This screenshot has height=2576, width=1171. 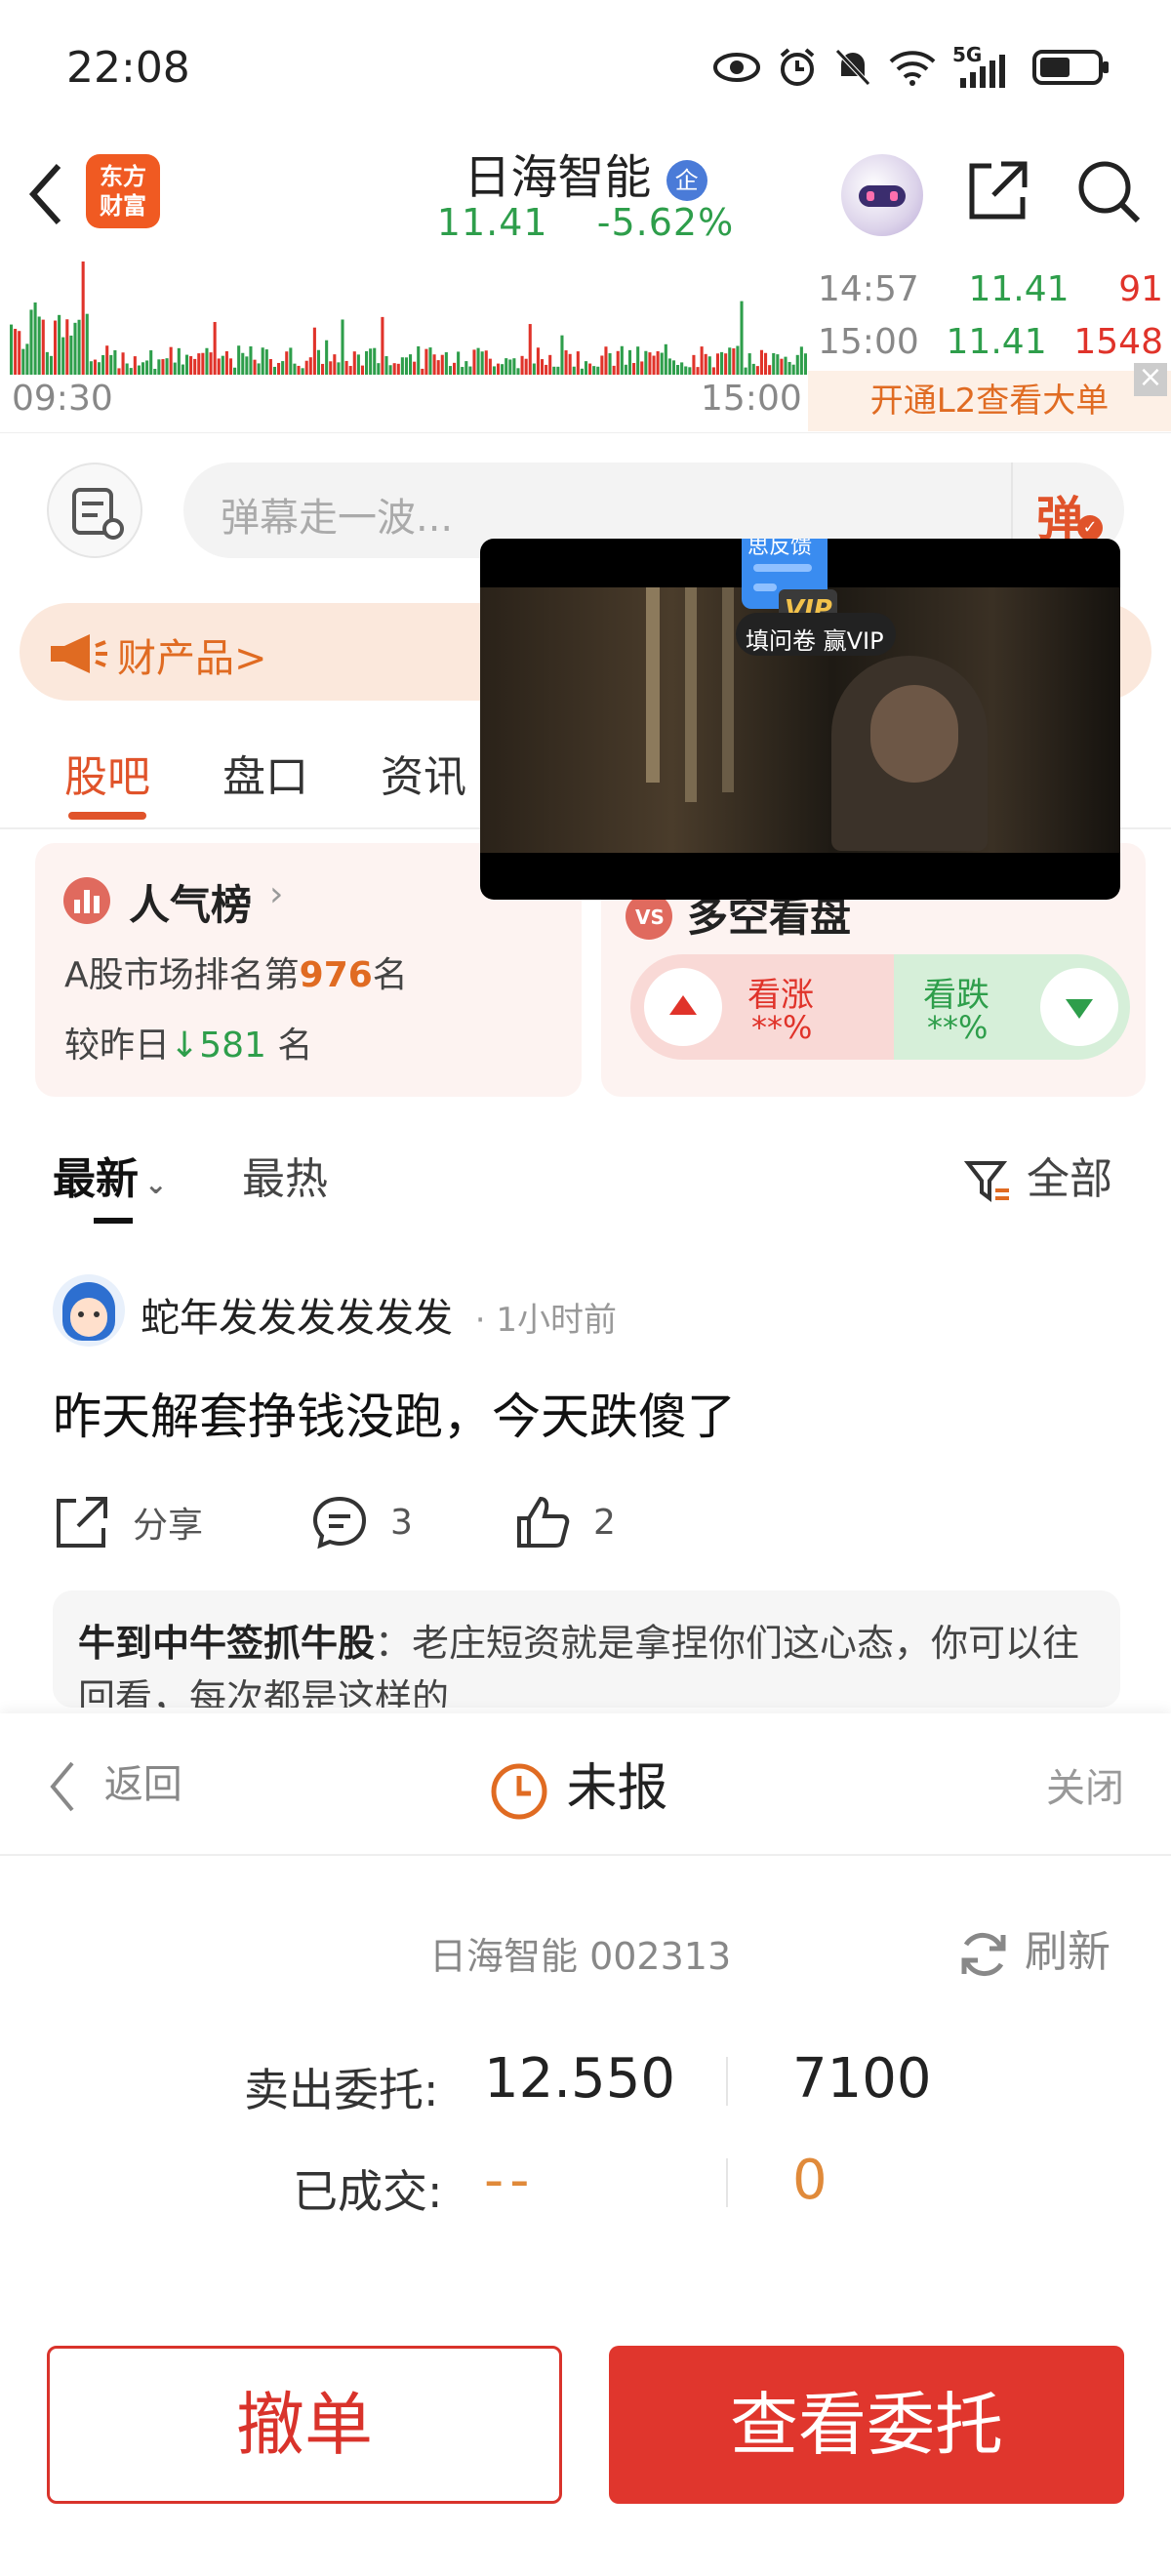 I want to click on filled-quantity: 0, so click(x=810, y=2180).